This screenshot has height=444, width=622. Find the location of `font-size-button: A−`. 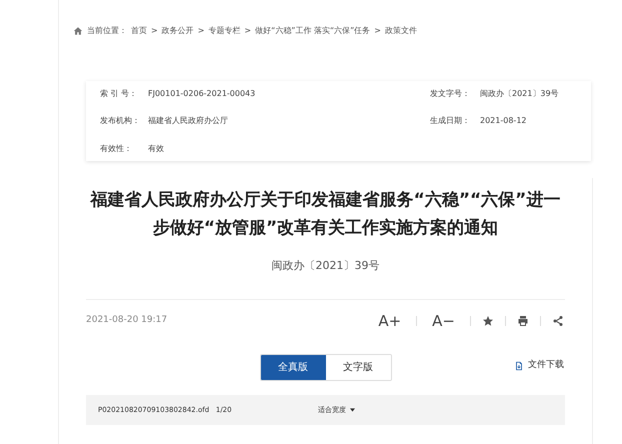

font-size-button: A− is located at coordinates (443, 321).